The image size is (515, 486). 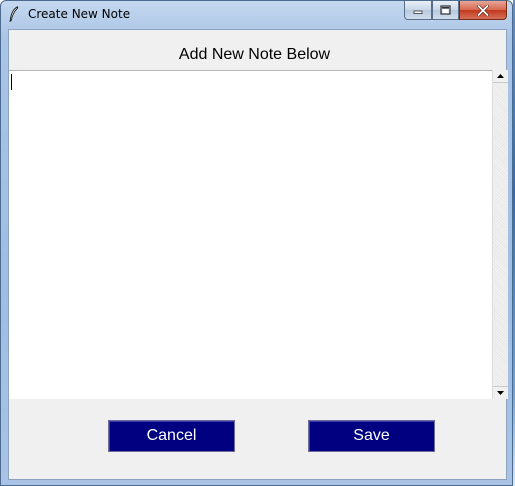 I want to click on vertical-scrollbar, so click(x=500, y=234).